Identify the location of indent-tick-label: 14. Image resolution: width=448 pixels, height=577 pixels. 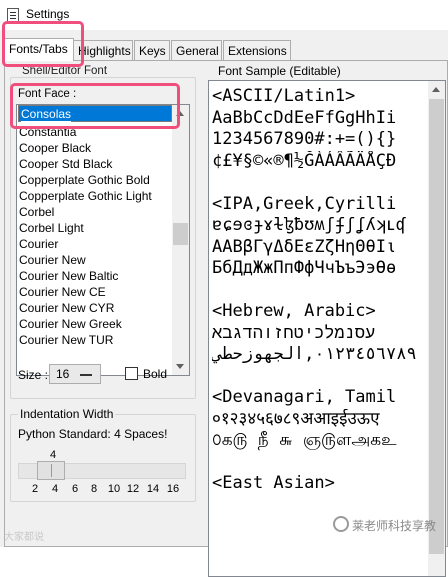
(153, 489).